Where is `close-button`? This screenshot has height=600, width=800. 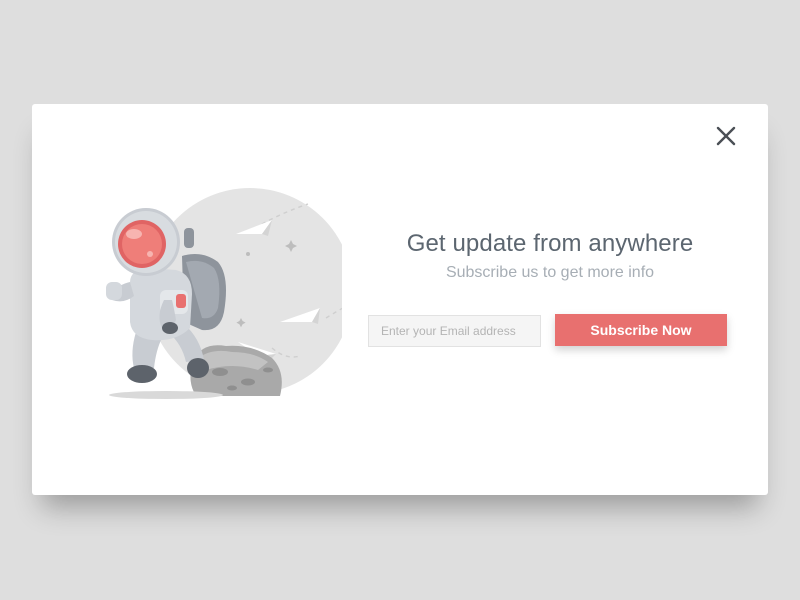
close-button is located at coordinates (726, 136).